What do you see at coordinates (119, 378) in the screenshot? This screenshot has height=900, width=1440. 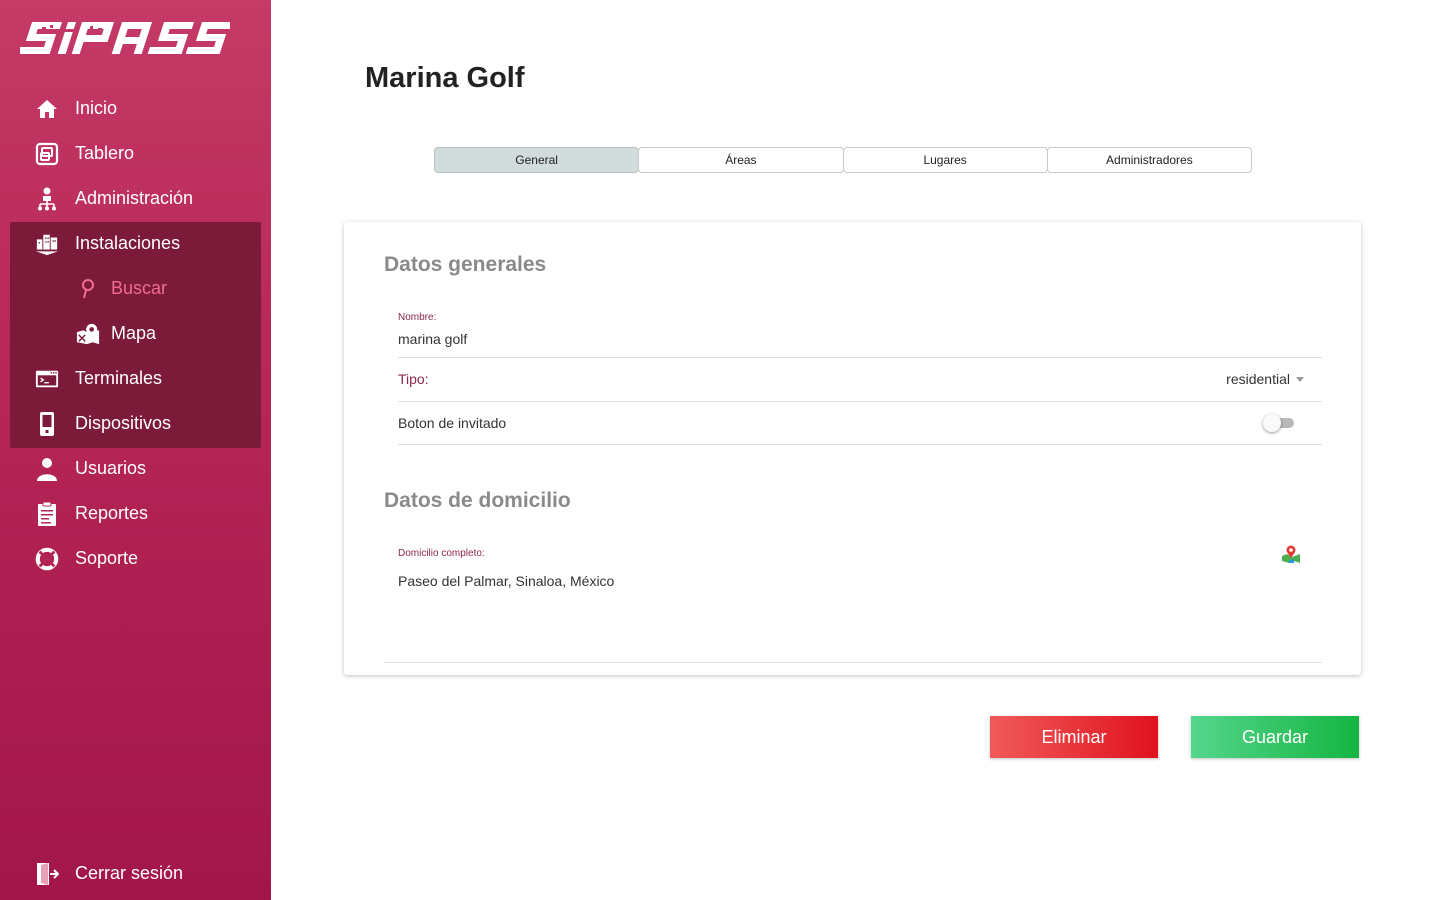 I see `sidebar-item-label: Terminales` at bounding box center [119, 378].